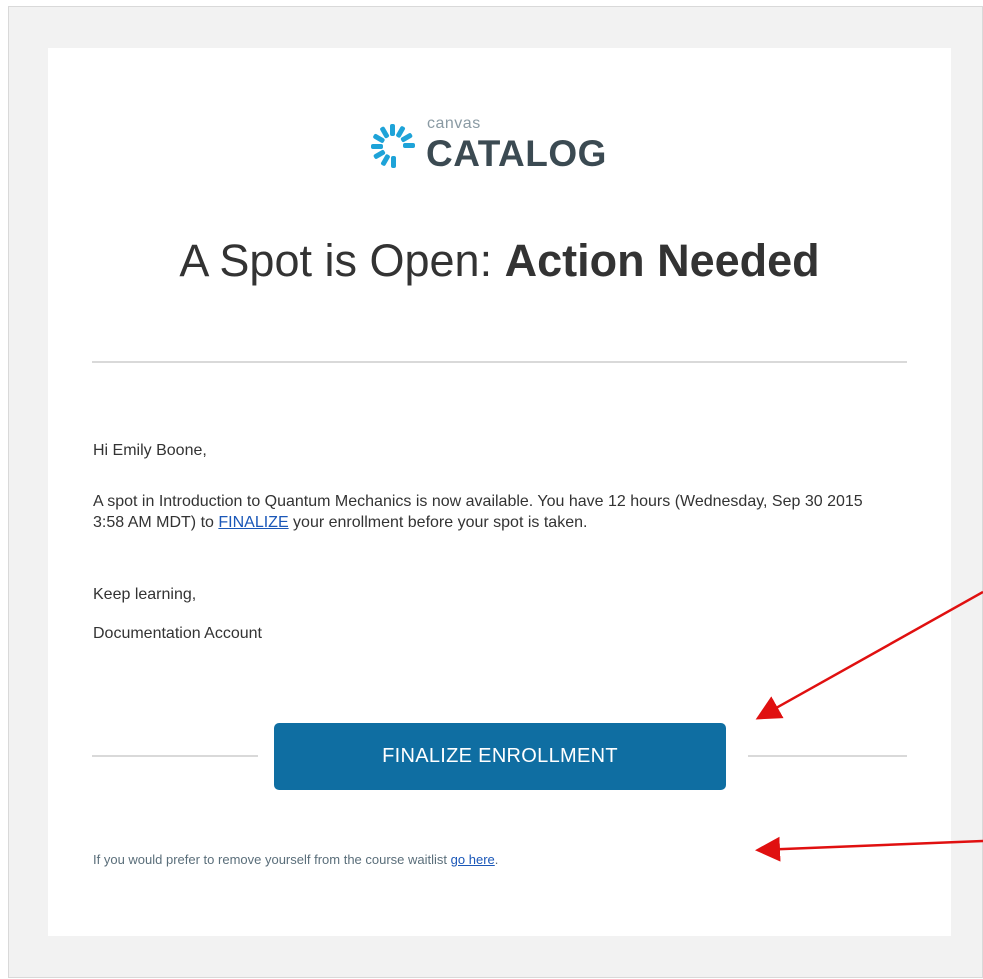  What do you see at coordinates (662, 260) in the screenshot?
I see `headline-bold: Action Needed` at bounding box center [662, 260].